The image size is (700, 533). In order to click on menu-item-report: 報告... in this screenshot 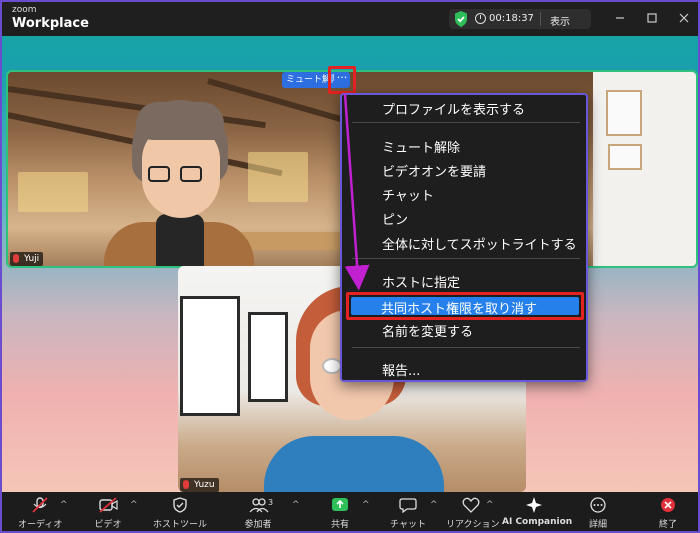, I will do `click(401, 369)`.